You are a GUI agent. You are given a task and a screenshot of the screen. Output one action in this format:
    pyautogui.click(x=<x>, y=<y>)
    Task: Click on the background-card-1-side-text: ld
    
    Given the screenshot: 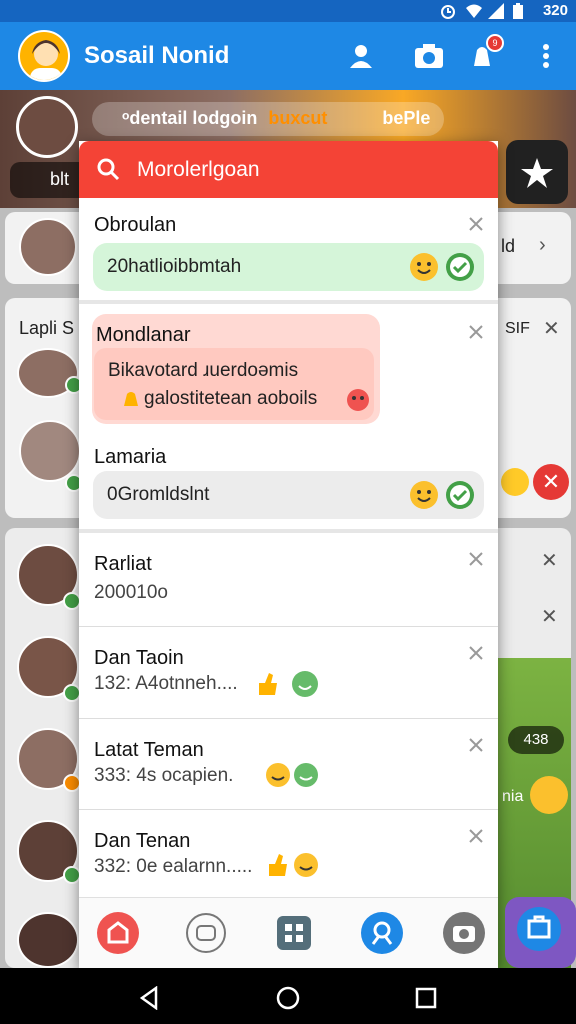 What is the action you would take?
    pyautogui.click(x=508, y=246)
    